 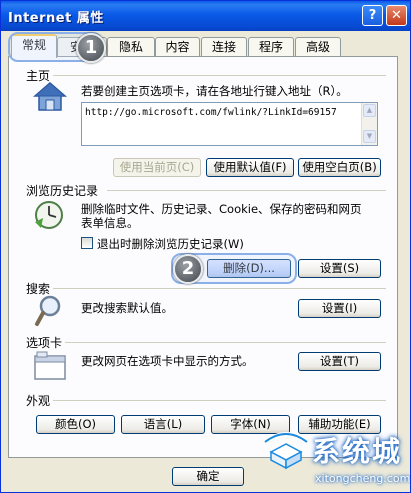 What do you see at coordinates (339, 167) in the screenshot?
I see `use-blank-button: 使用空白页(B)` at bounding box center [339, 167].